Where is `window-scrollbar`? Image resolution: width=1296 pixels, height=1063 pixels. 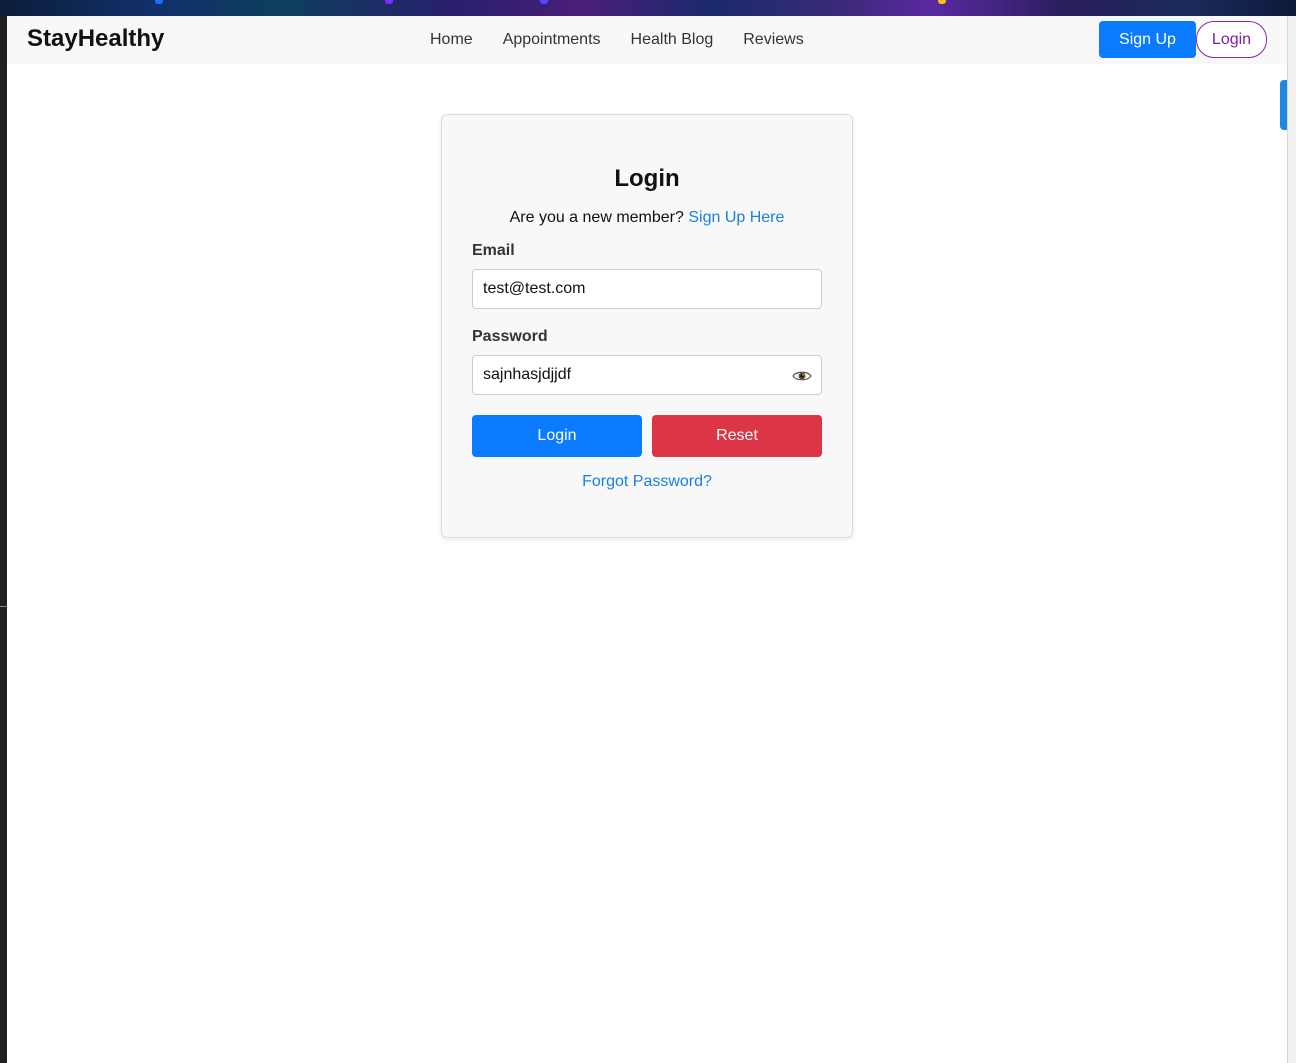 window-scrollbar is located at coordinates (1291, 539).